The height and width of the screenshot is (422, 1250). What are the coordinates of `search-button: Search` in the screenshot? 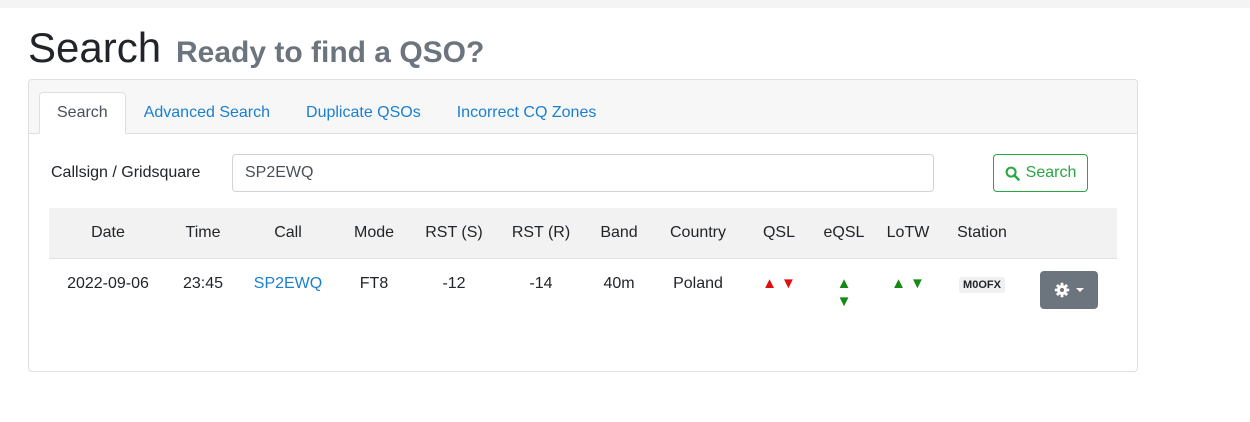 It's located at (1040, 173).